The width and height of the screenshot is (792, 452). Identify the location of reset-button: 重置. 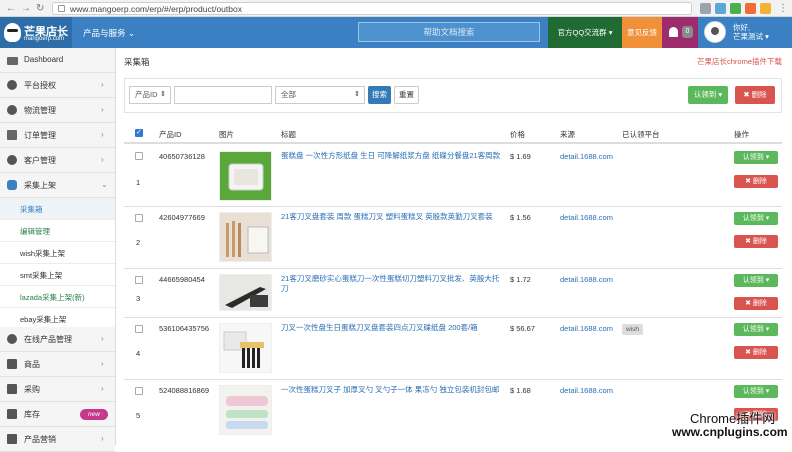
(406, 95).